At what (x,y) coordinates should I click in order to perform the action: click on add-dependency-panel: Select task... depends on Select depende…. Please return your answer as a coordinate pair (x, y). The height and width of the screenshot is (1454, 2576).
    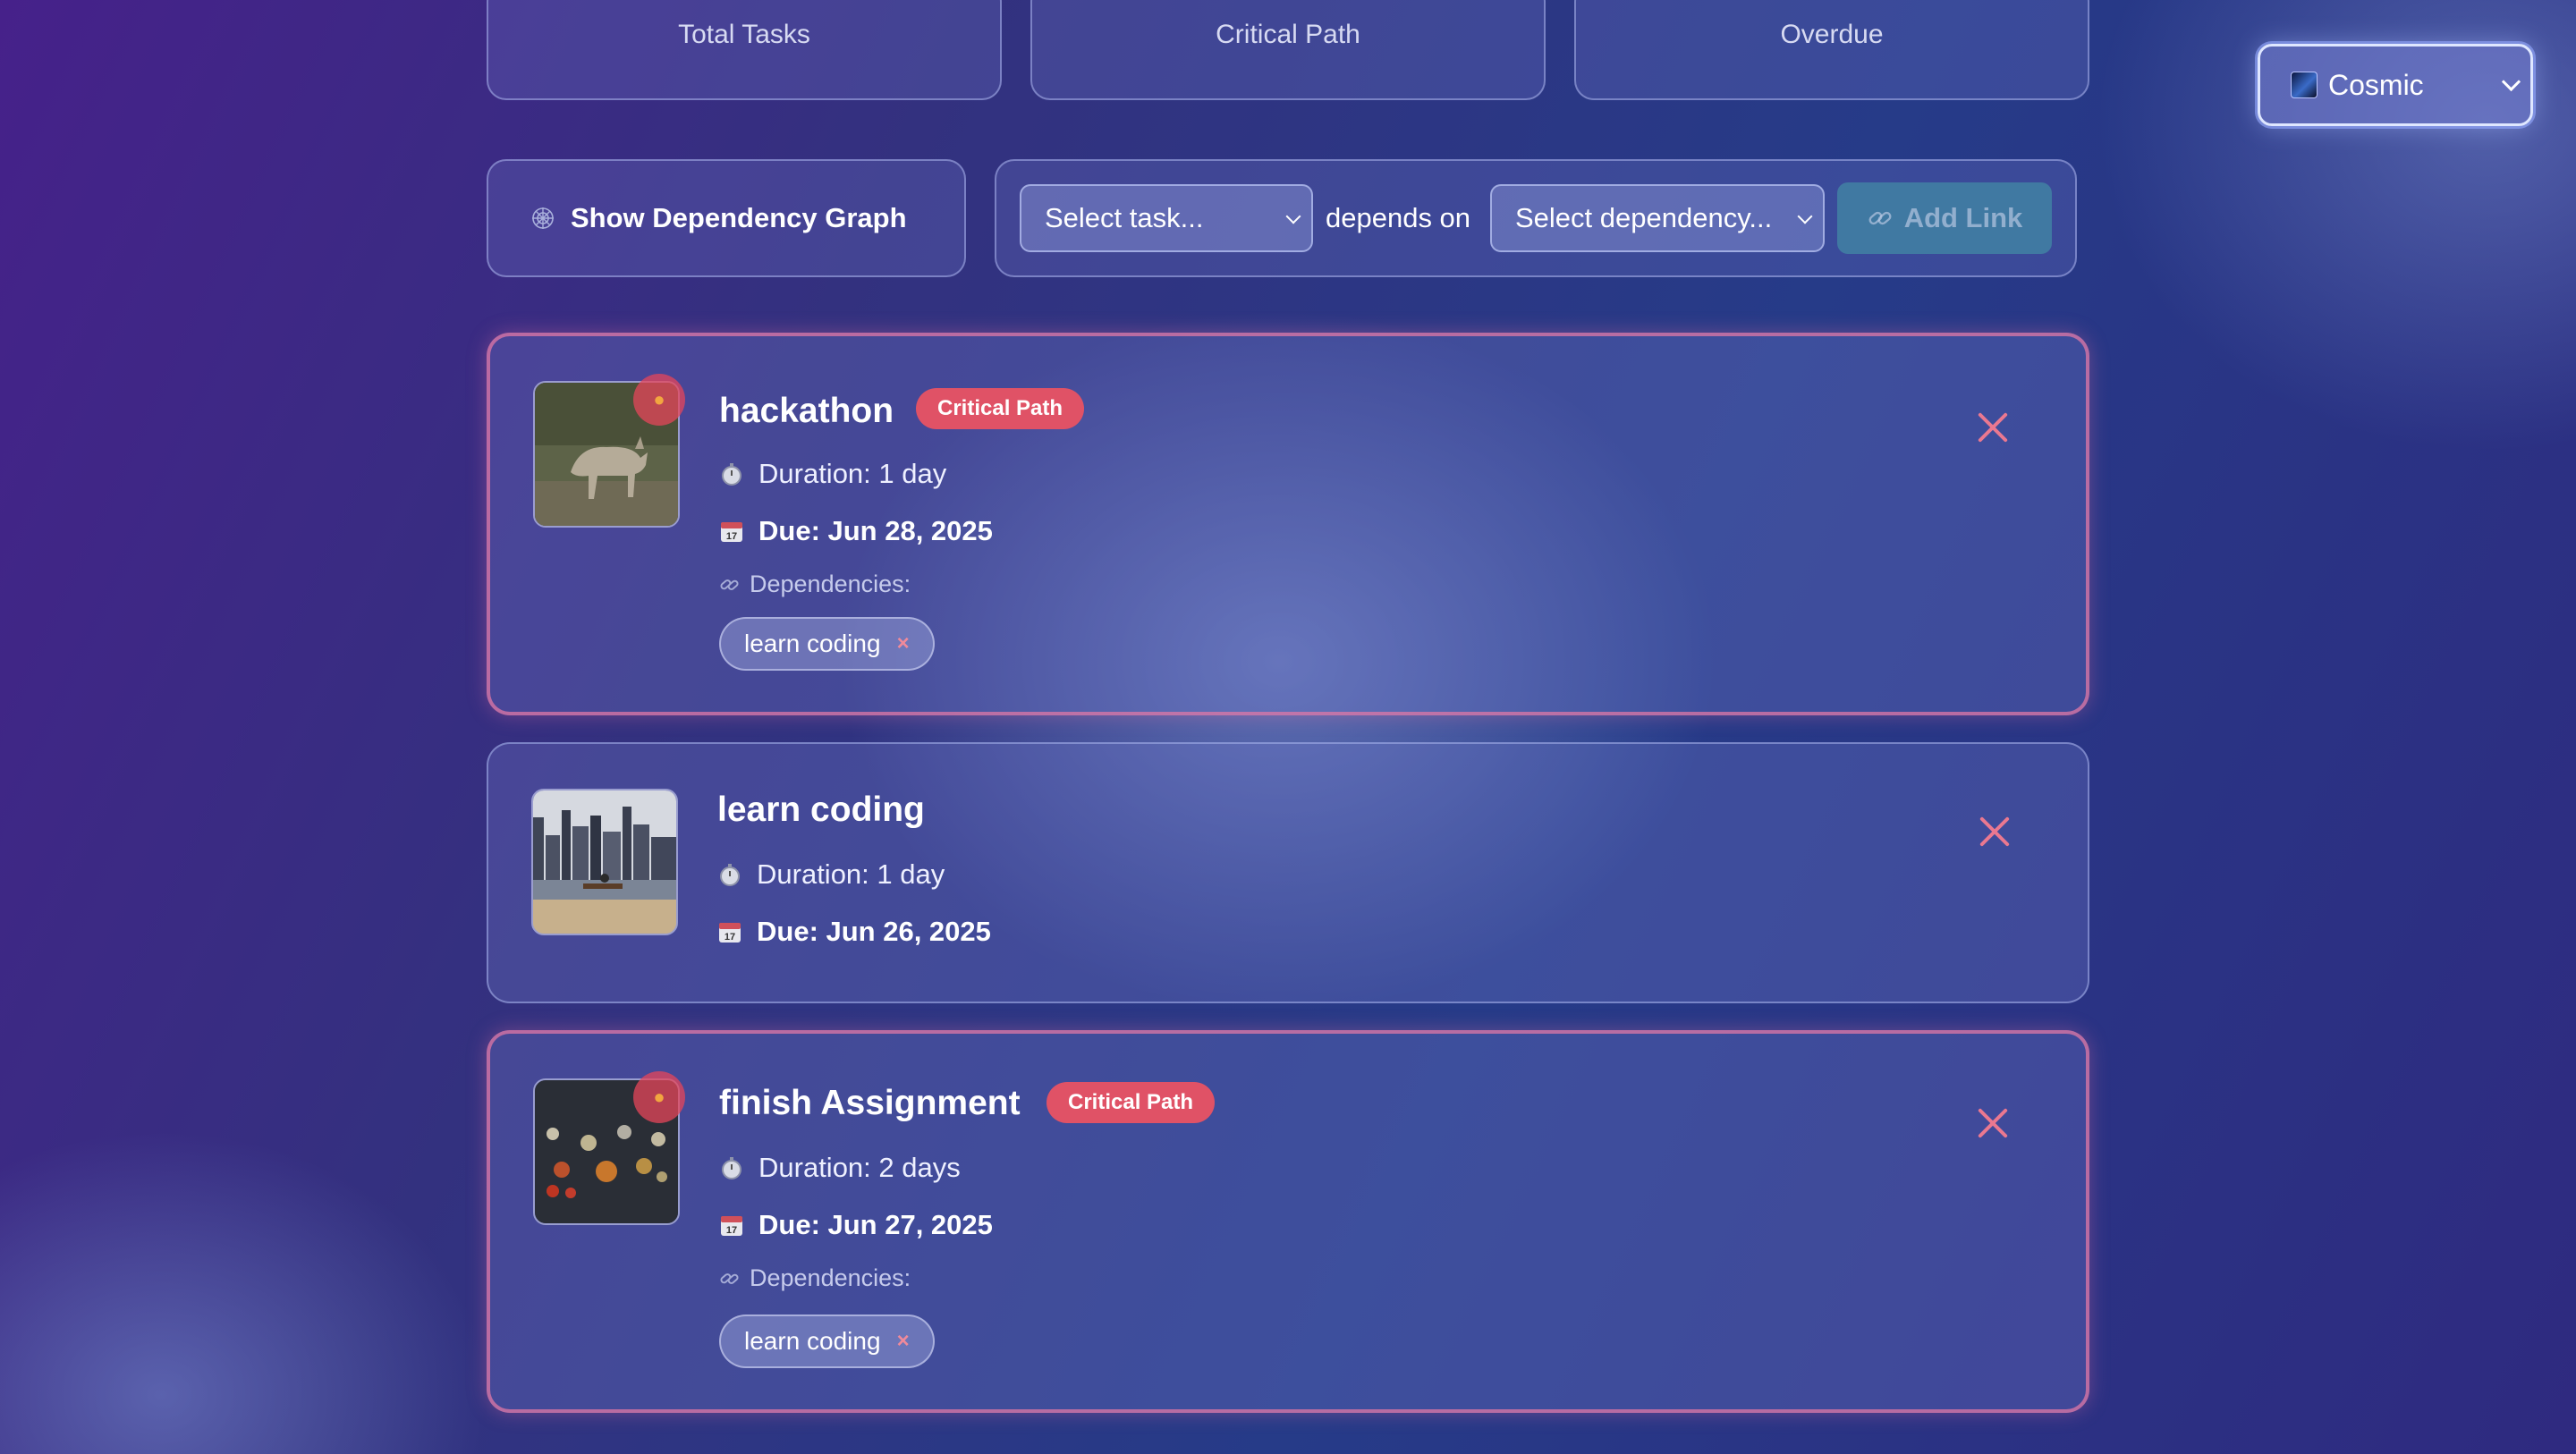
    Looking at the image, I should click on (1536, 218).